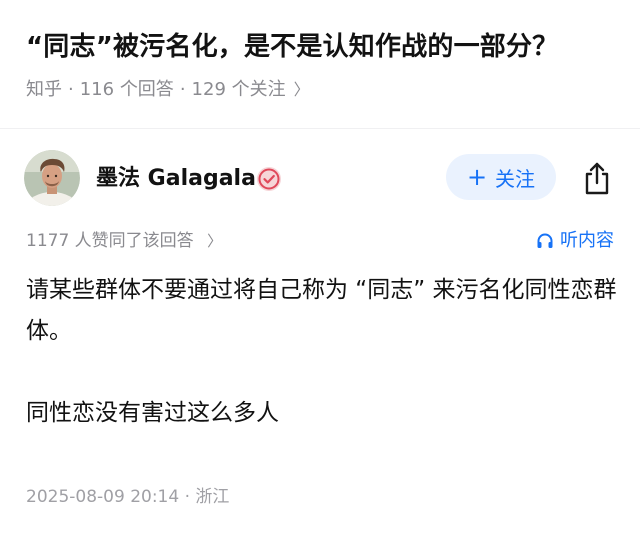 The width and height of the screenshot is (640, 537). I want to click on avatar, so click(52, 178).